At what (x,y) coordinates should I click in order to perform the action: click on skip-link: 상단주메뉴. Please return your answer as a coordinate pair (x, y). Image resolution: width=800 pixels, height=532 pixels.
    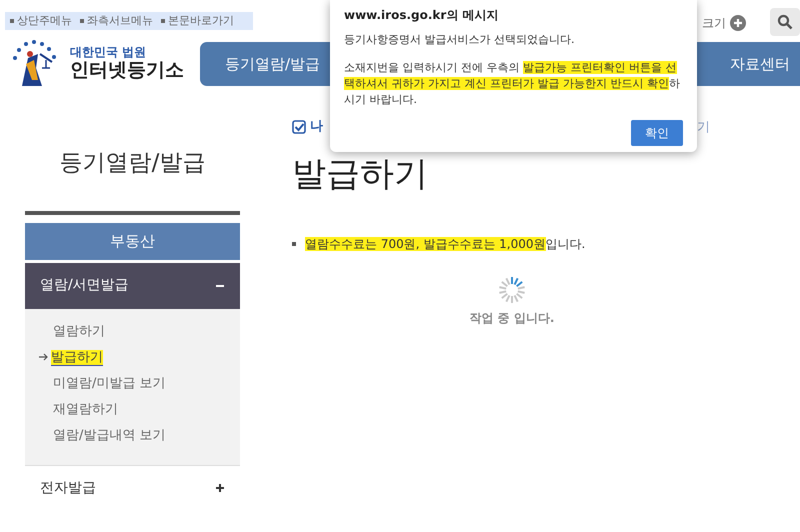
    Looking at the image, I should click on (41, 21).